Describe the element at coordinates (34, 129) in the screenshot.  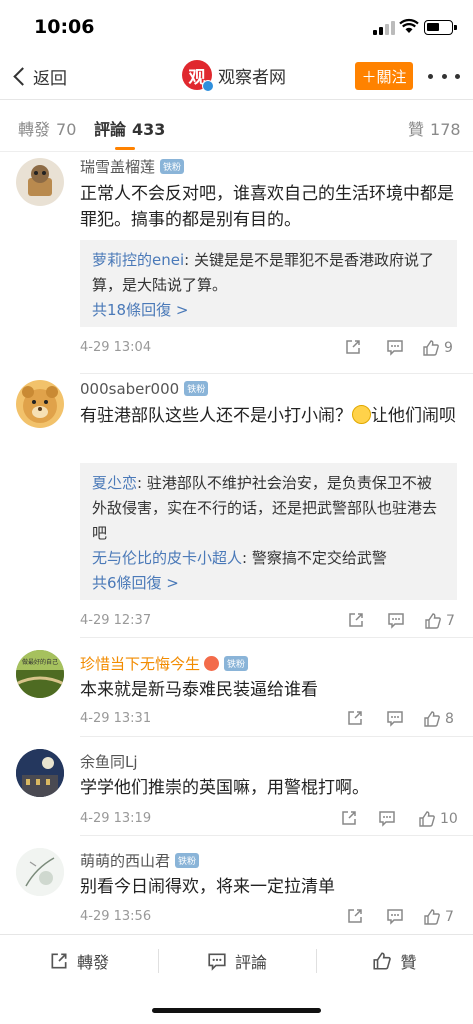
I see `tab-reposts-label: 轉發` at that location.